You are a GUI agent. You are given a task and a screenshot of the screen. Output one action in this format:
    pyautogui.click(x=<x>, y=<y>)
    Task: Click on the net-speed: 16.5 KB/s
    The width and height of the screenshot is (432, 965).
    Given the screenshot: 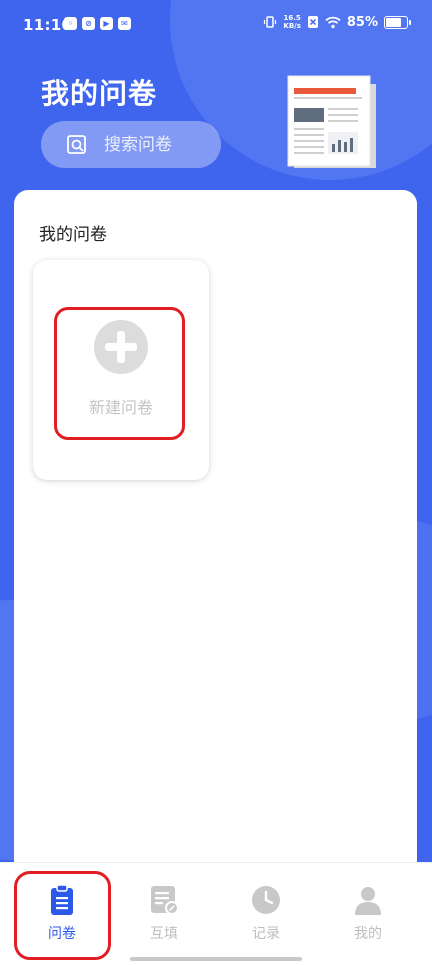 What is the action you would take?
    pyautogui.click(x=291, y=22)
    